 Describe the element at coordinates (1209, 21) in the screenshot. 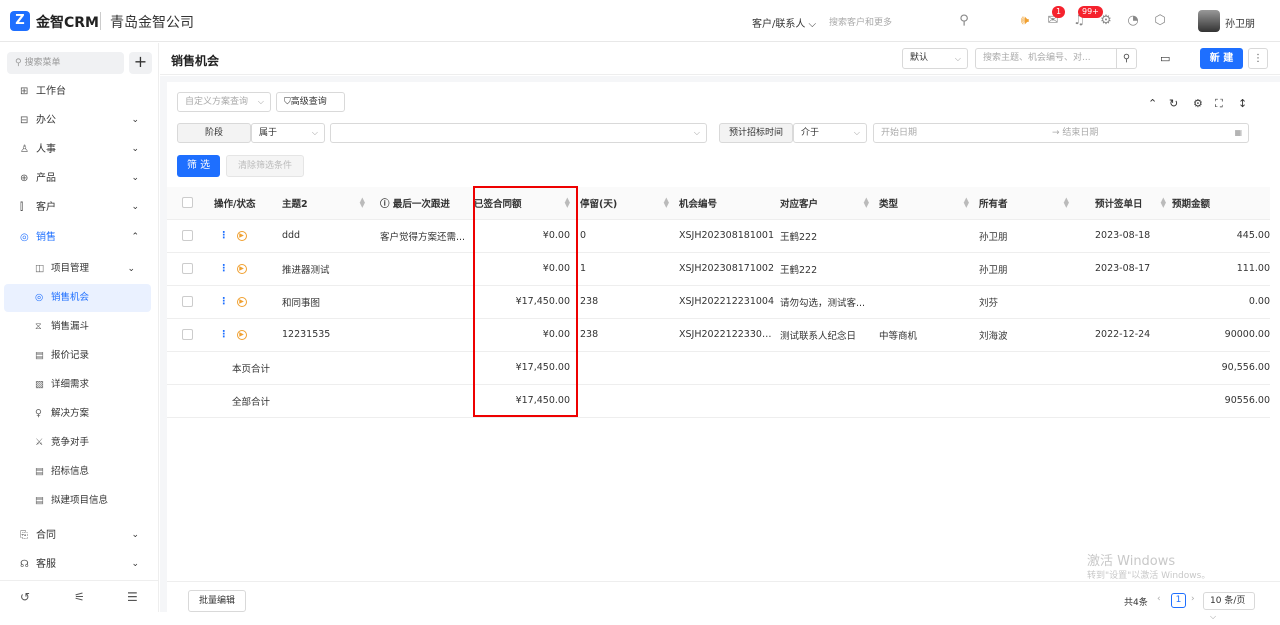

I see `avatar` at that location.